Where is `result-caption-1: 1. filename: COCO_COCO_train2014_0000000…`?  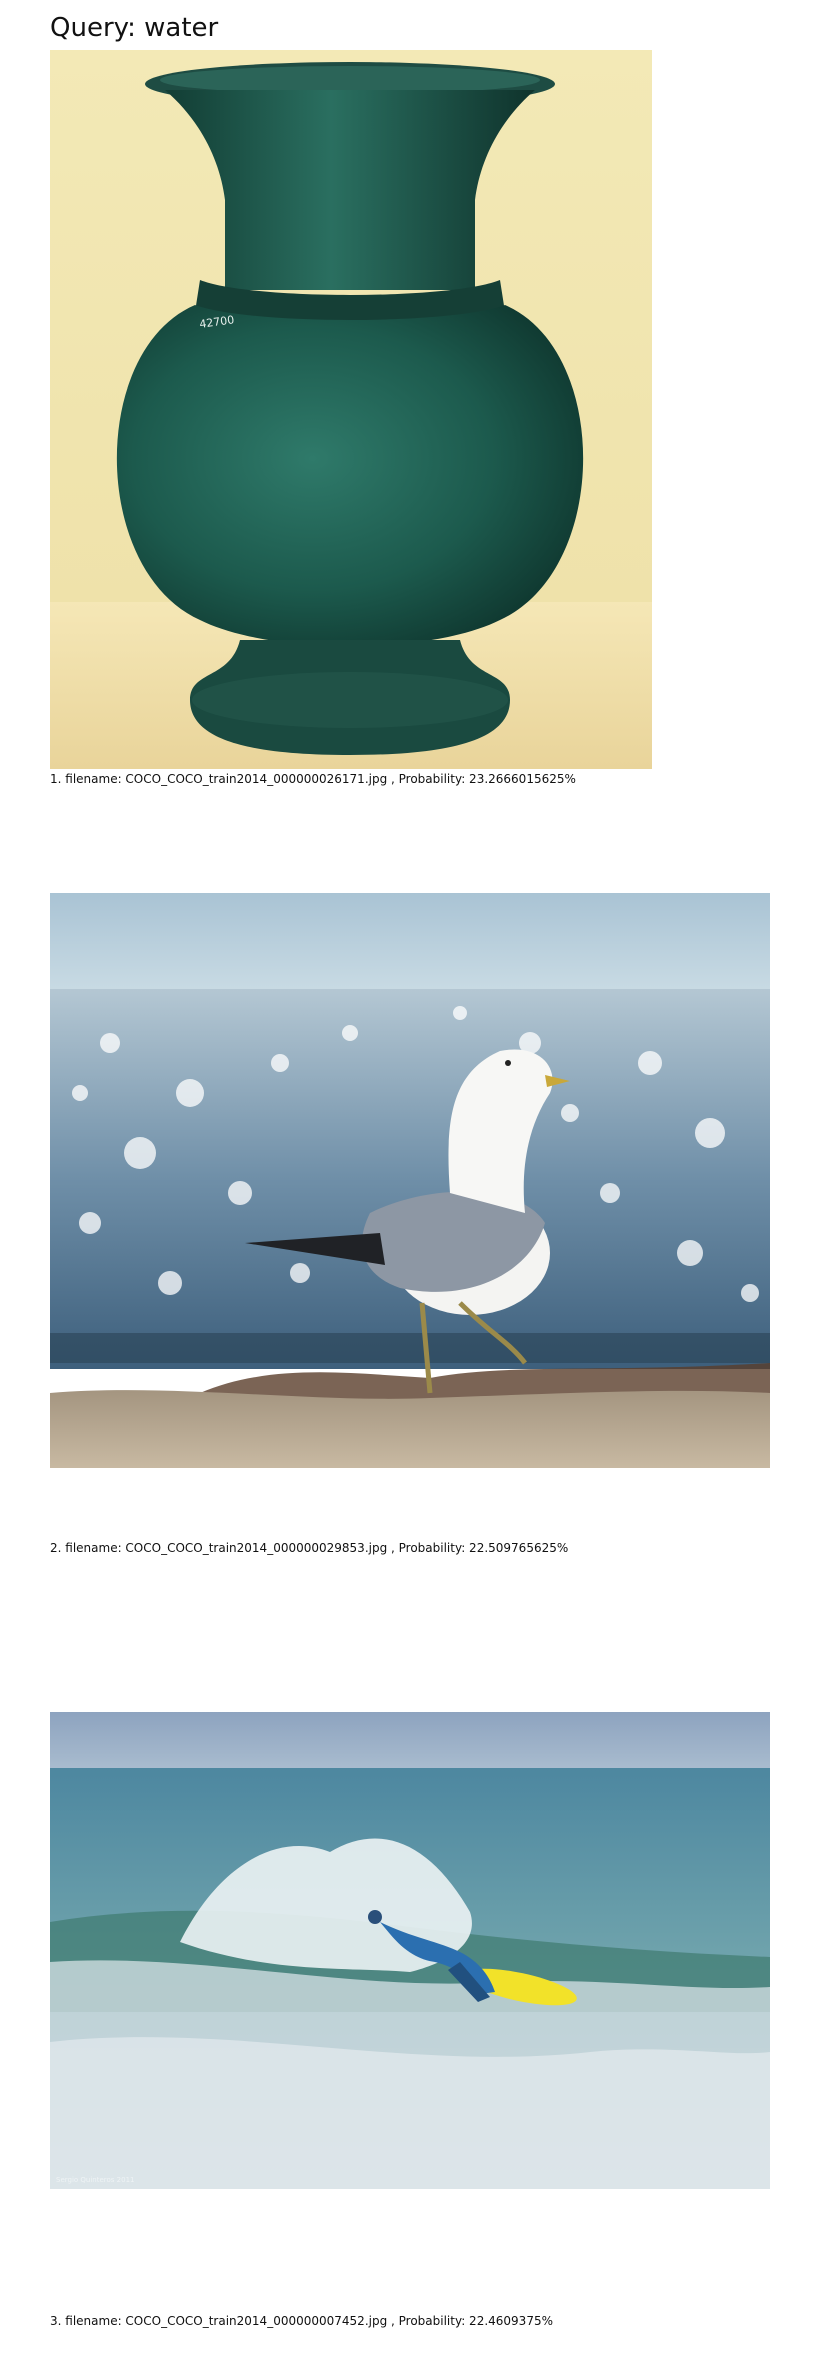
result-caption-1: 1. filename: COCO_COCO_train2014_0000000… is located at coordinates (313, 779).